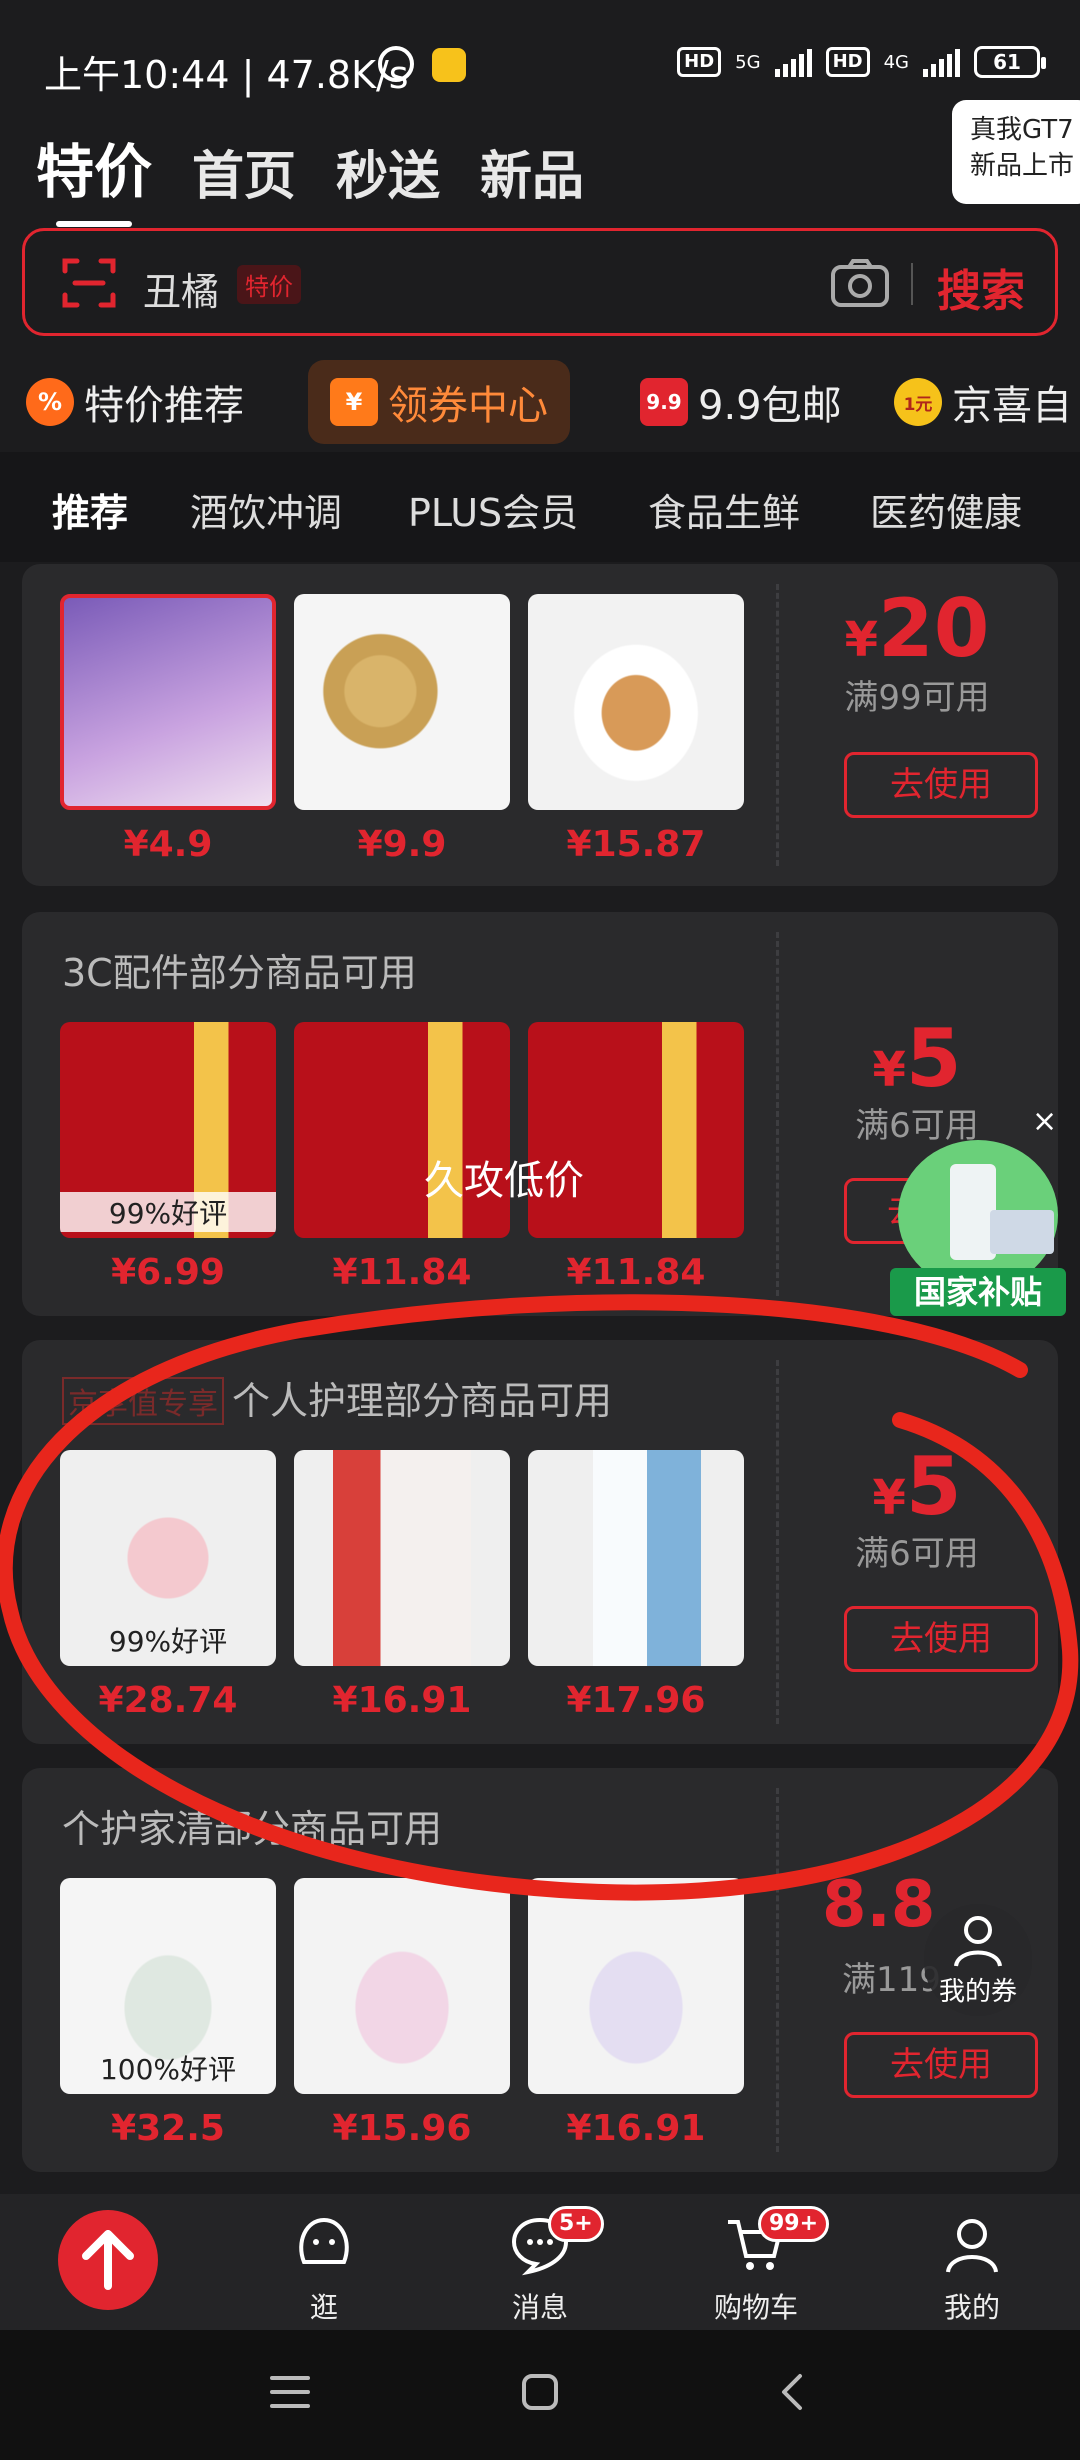 The image size is (1080, 2460). Describe the element at coordinates (794, 2392) in the screenshot. I see `back-icon` at that location.